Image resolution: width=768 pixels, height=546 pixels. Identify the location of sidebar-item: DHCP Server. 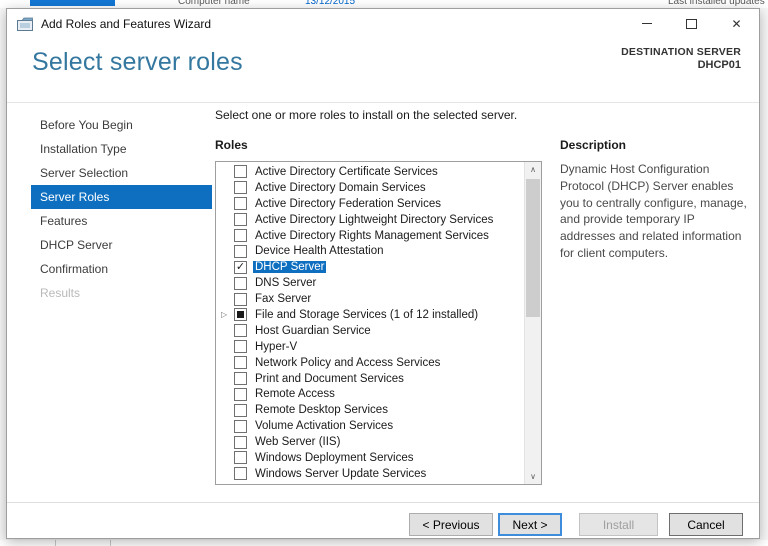
(121, 245).